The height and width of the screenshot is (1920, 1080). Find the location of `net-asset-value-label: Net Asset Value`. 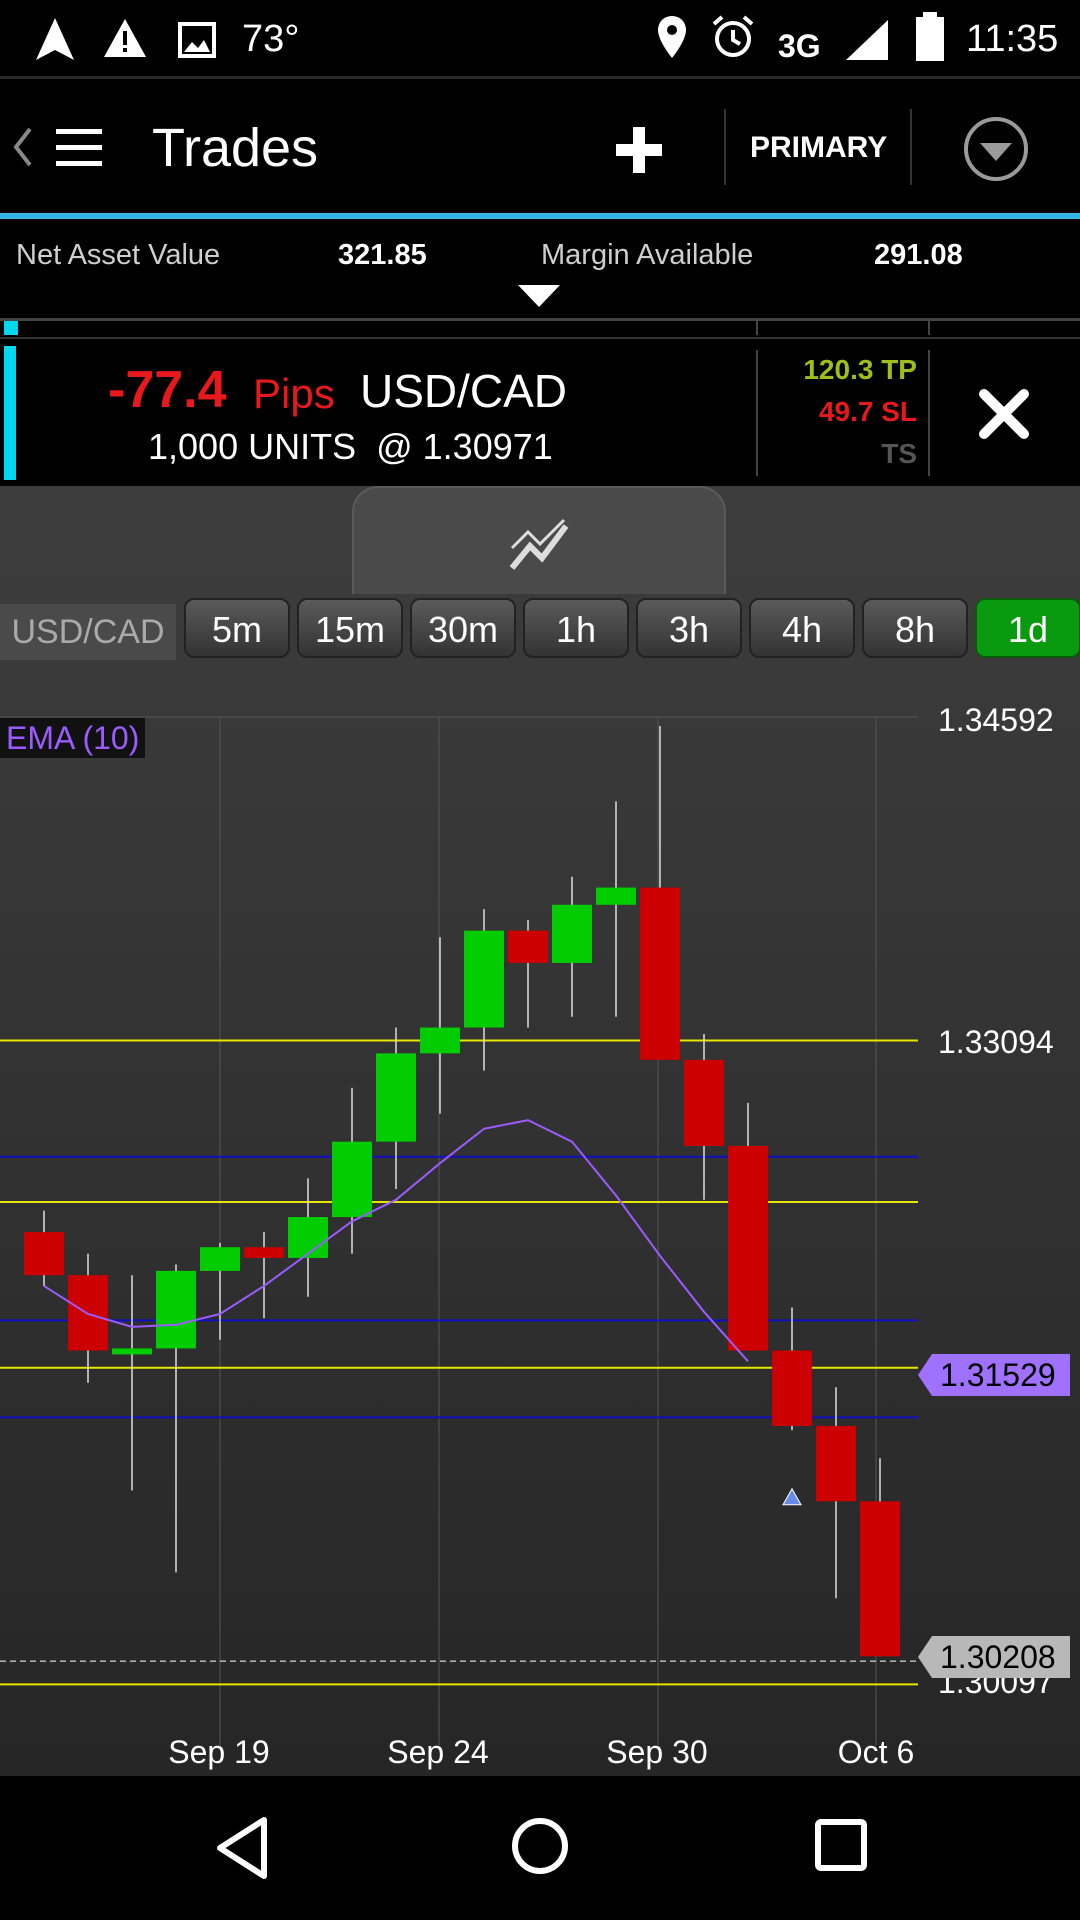

net-asset-value-label: Net Asset Value is located at coordinates (118, 255).